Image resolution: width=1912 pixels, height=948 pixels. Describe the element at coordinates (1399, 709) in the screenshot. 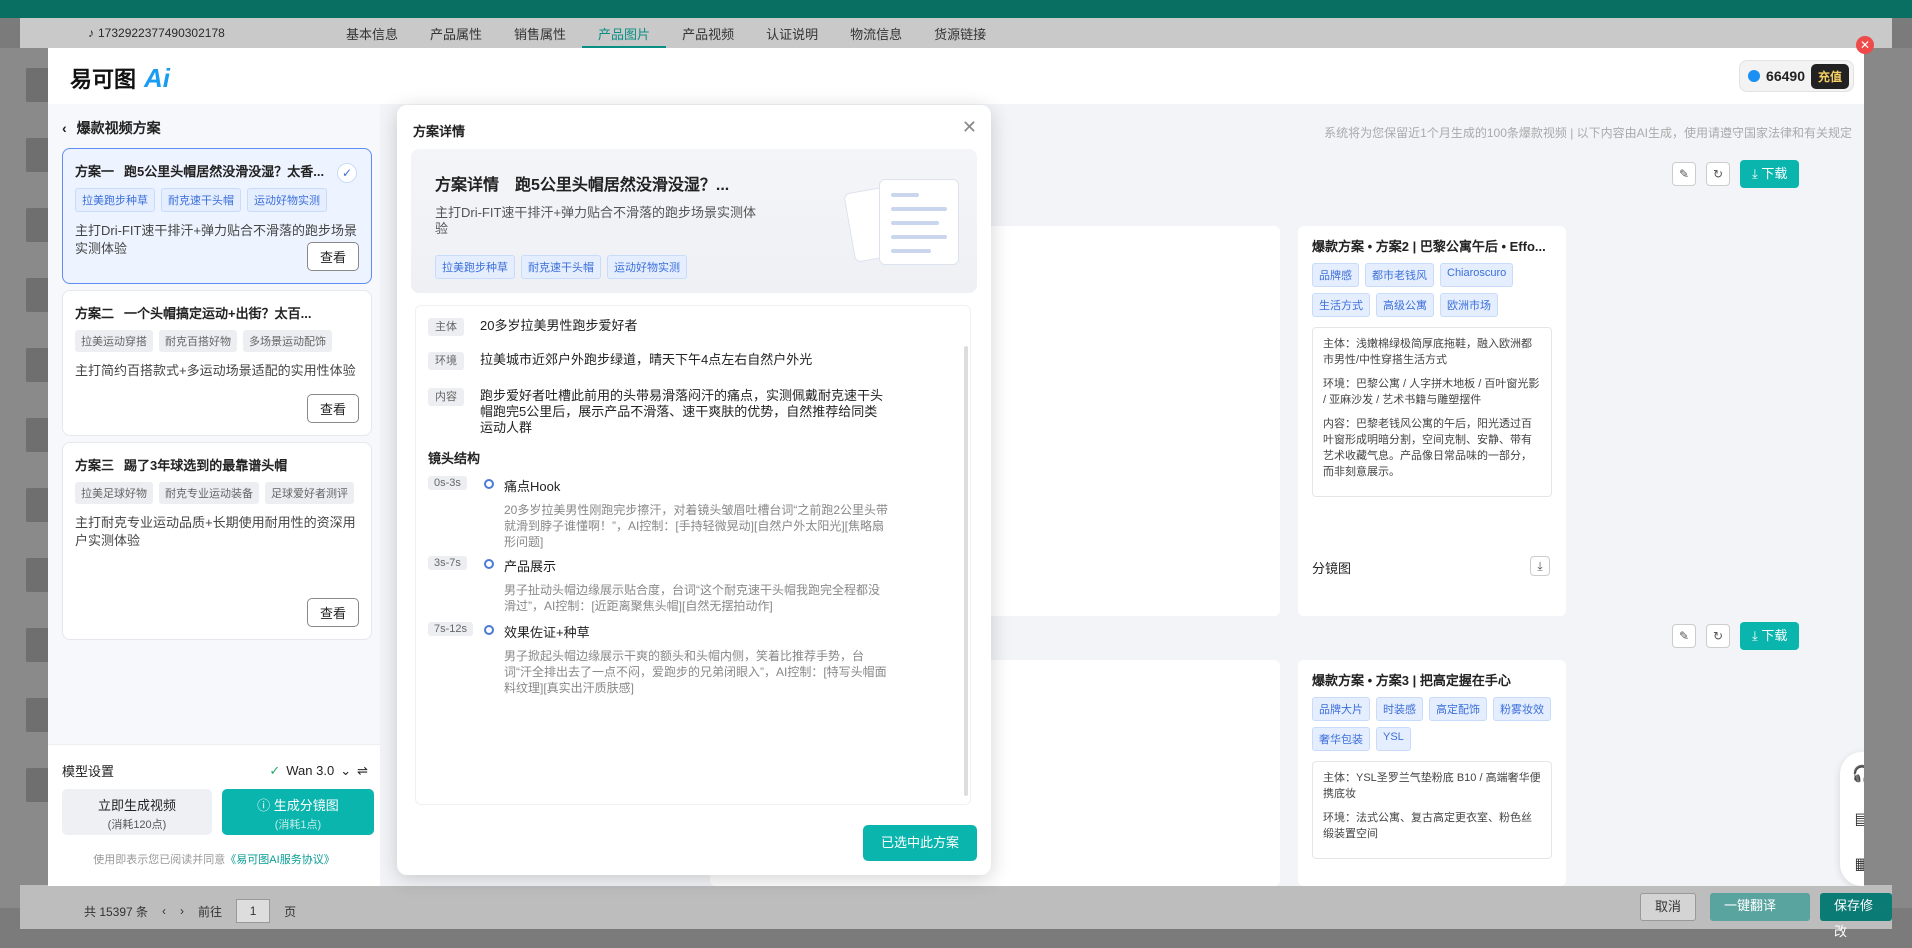

I see `plan-tag: 时装感` at that location.